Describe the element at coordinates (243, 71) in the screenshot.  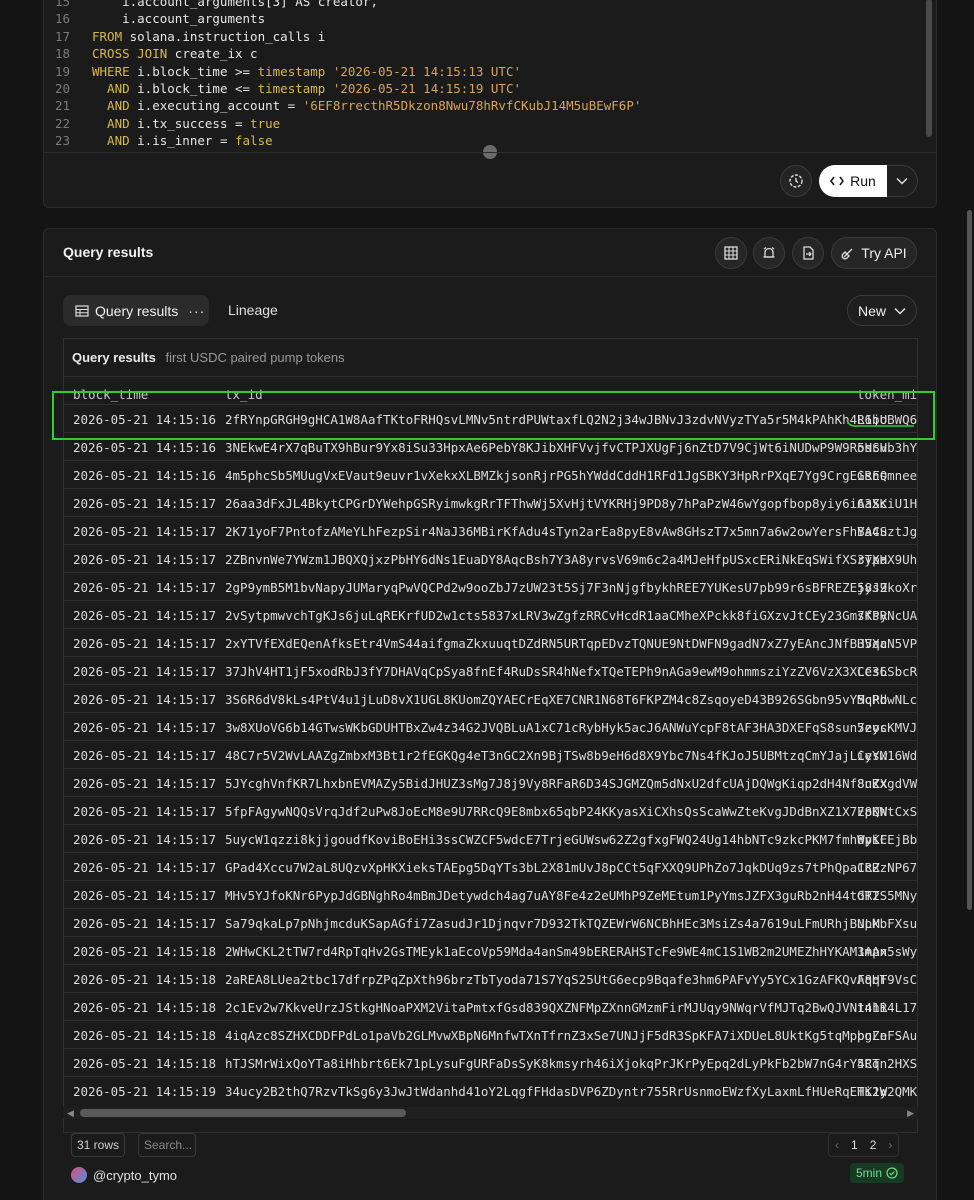
I see `code-token: >=` at that location.